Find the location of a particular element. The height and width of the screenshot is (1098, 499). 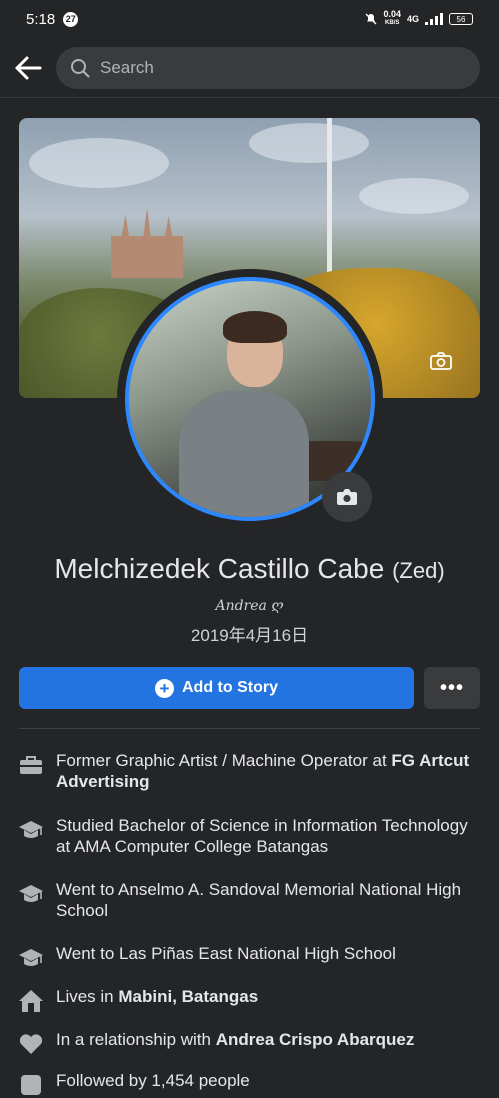

back-arrow-icon is located at coordinates (28, 68).